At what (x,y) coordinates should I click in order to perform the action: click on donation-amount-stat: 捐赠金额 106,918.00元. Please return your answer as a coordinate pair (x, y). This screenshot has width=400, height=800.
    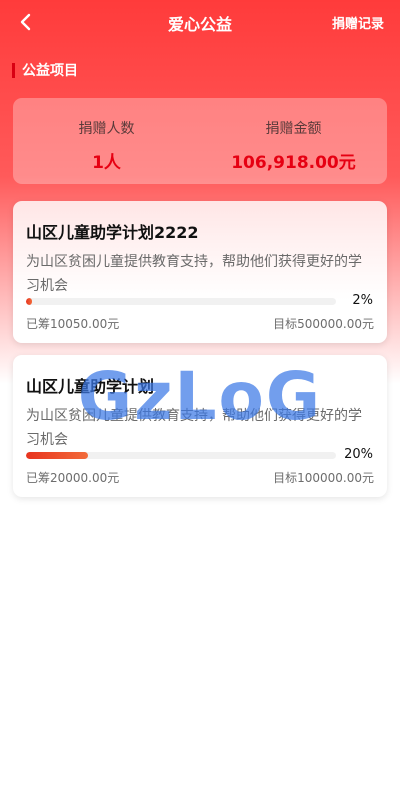
    Looking at the image, I should click on (293, 141).